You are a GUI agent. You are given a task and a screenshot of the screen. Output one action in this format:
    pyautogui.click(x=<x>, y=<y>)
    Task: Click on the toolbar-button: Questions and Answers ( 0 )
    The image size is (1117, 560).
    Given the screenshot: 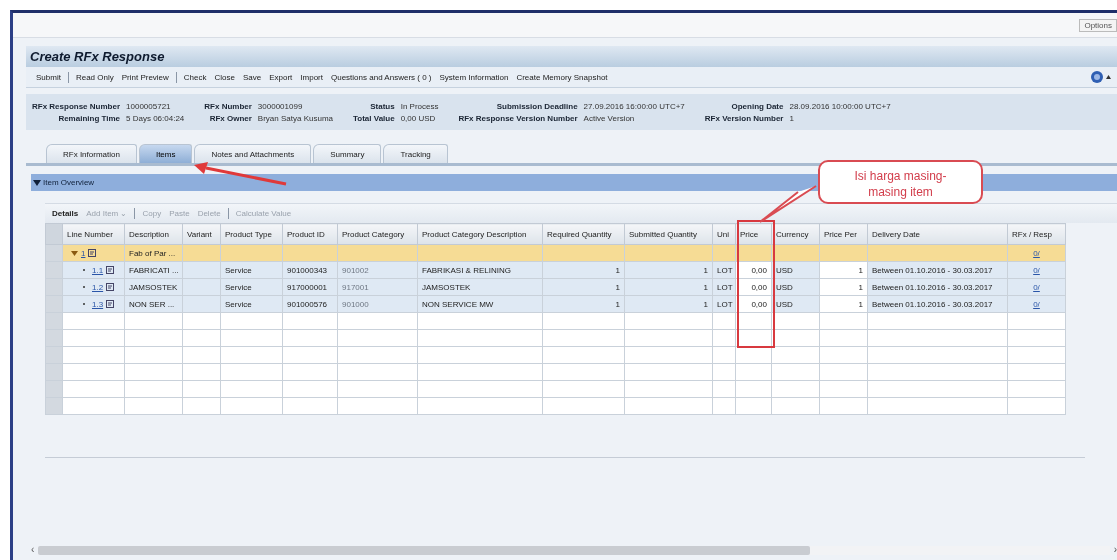 What is the action you would take?
    pyautogui.click(x=381, y=77)
    